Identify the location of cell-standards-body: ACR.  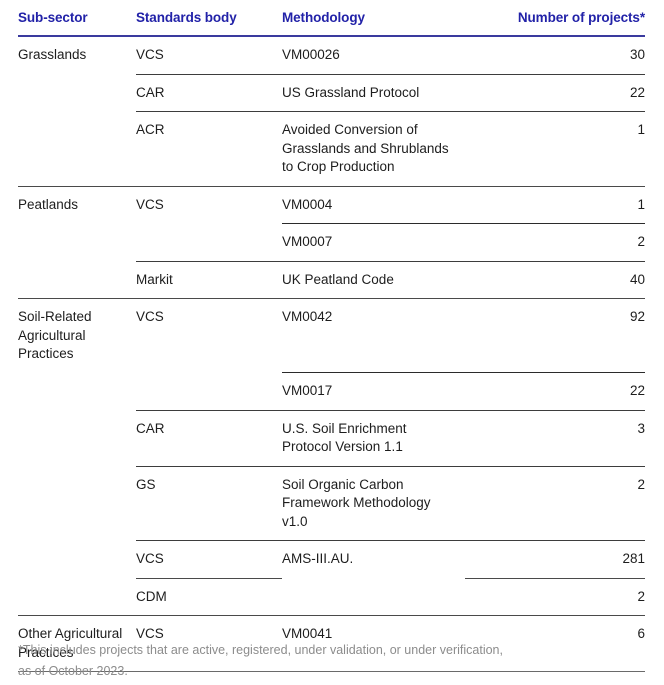
(209, 148).